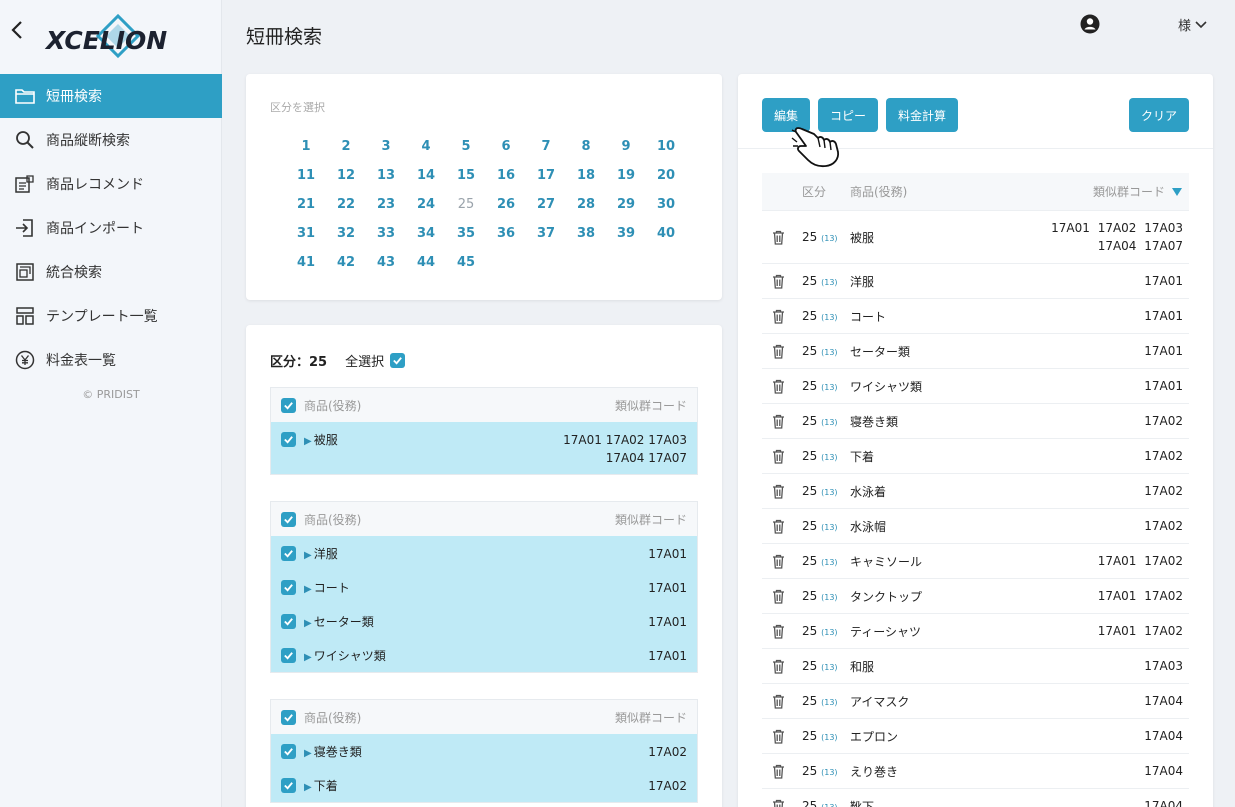 This screenshot has height=807, width=1235. I want to click on class-number-15: 15, so click(466, 176).